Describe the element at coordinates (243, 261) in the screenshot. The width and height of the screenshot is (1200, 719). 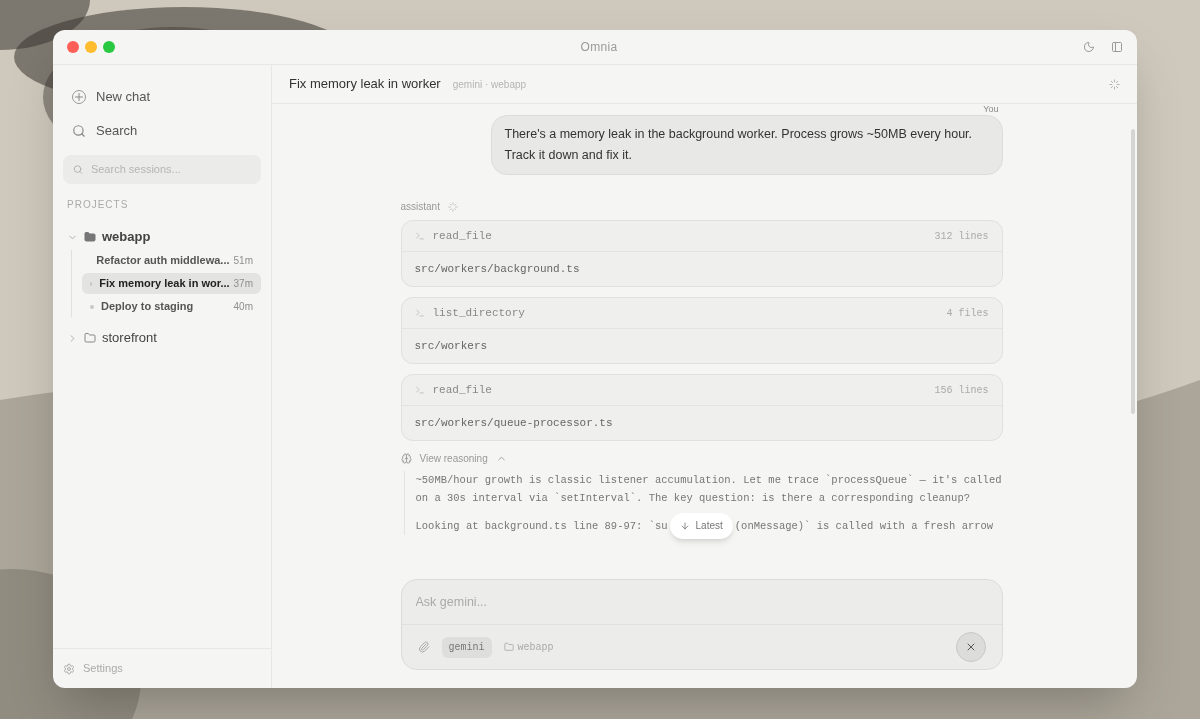
I see `session-age: 51m` at that location.